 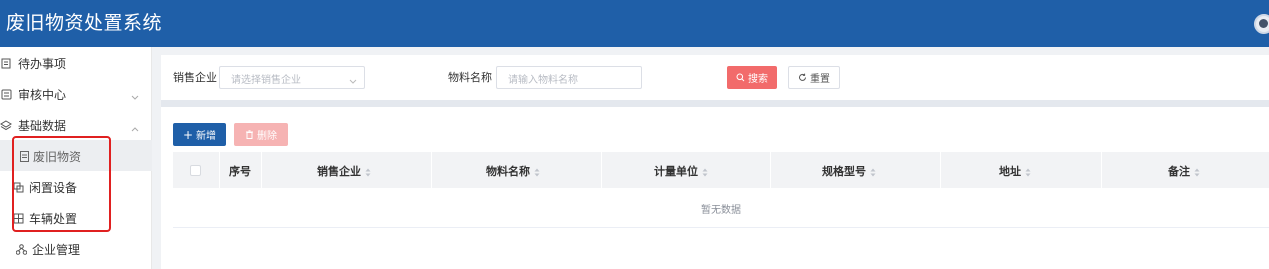 I want to click on column-header-index: 序号, so click(x=240, y=171).